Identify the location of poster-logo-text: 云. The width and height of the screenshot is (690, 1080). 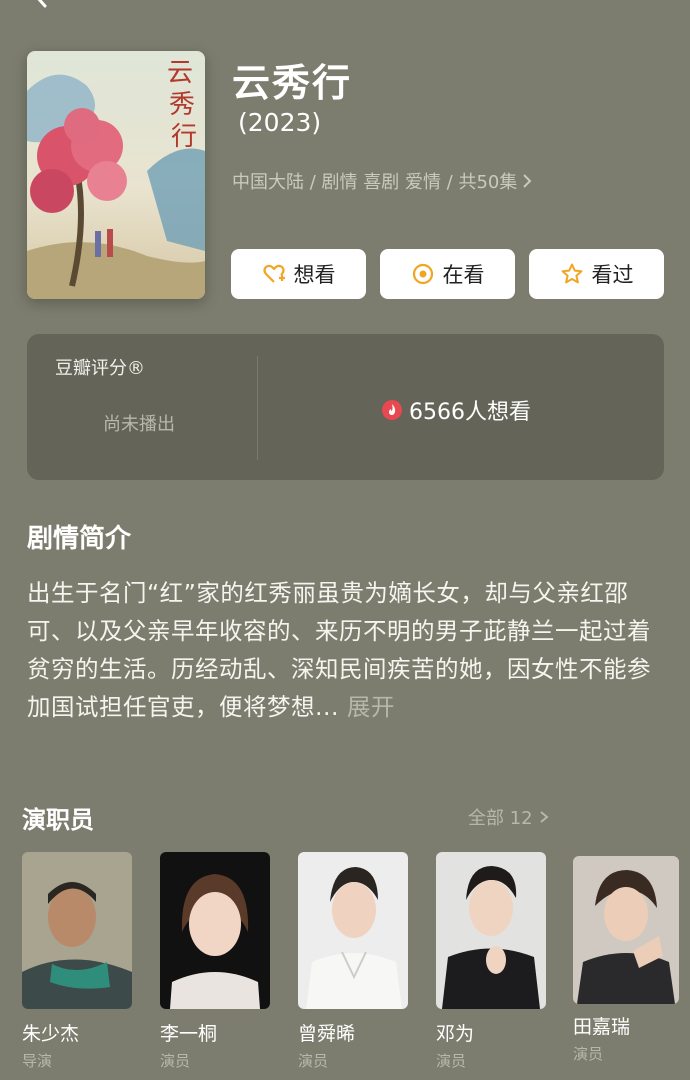
(180, 73).